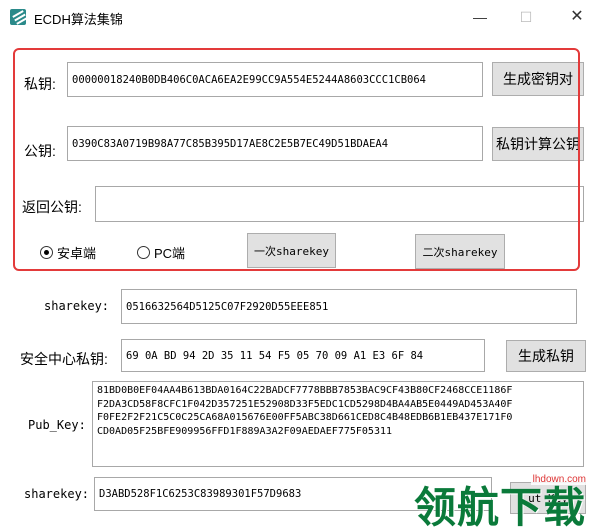  I want to click on first-sharekey-button: 一次sharekey, so click(291, 250).